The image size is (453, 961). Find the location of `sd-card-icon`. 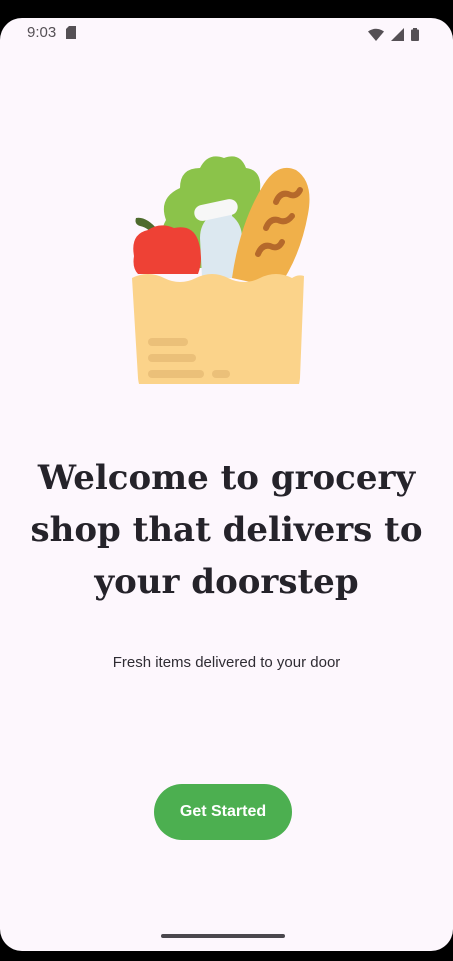

sd-card-icon is located at coordinates (71, 32).